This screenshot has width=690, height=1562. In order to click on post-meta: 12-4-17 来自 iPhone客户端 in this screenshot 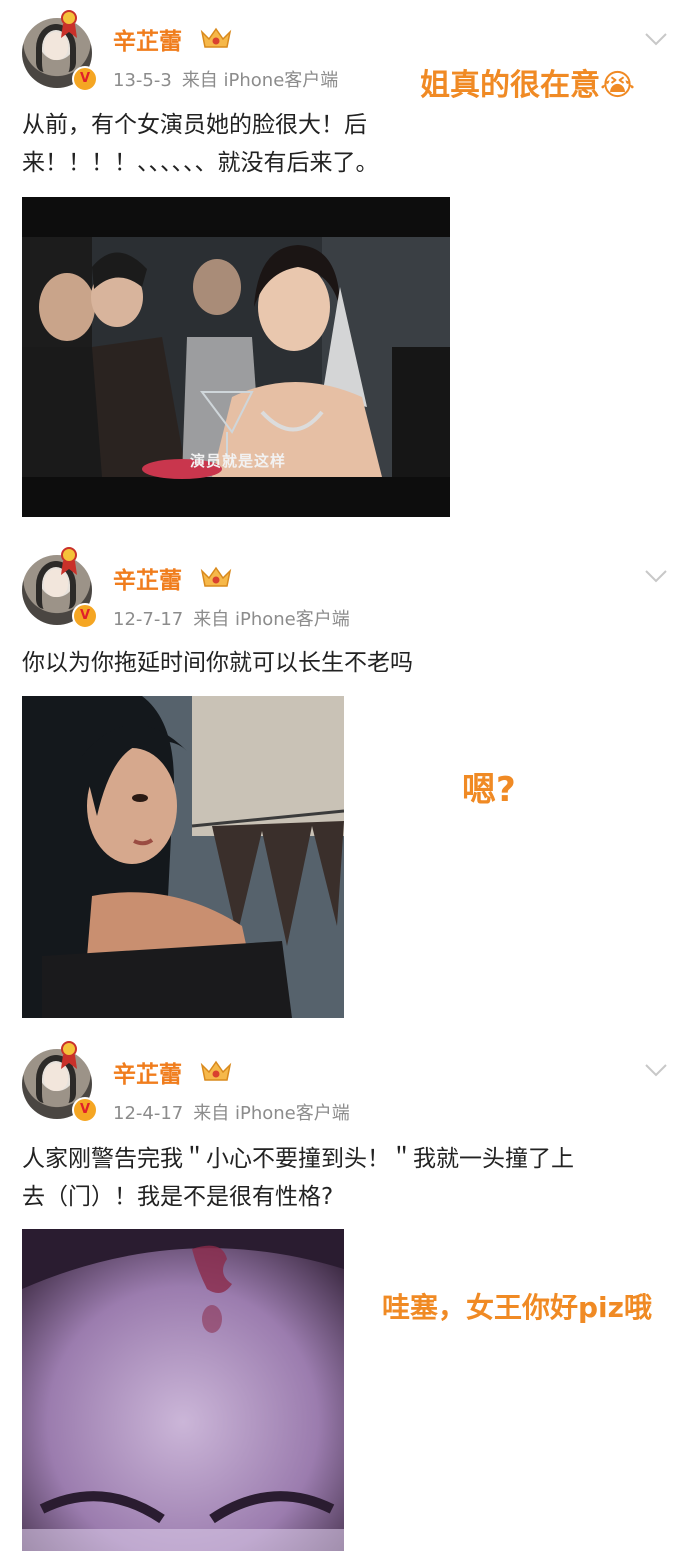, I will do `click(231, 1112)`.